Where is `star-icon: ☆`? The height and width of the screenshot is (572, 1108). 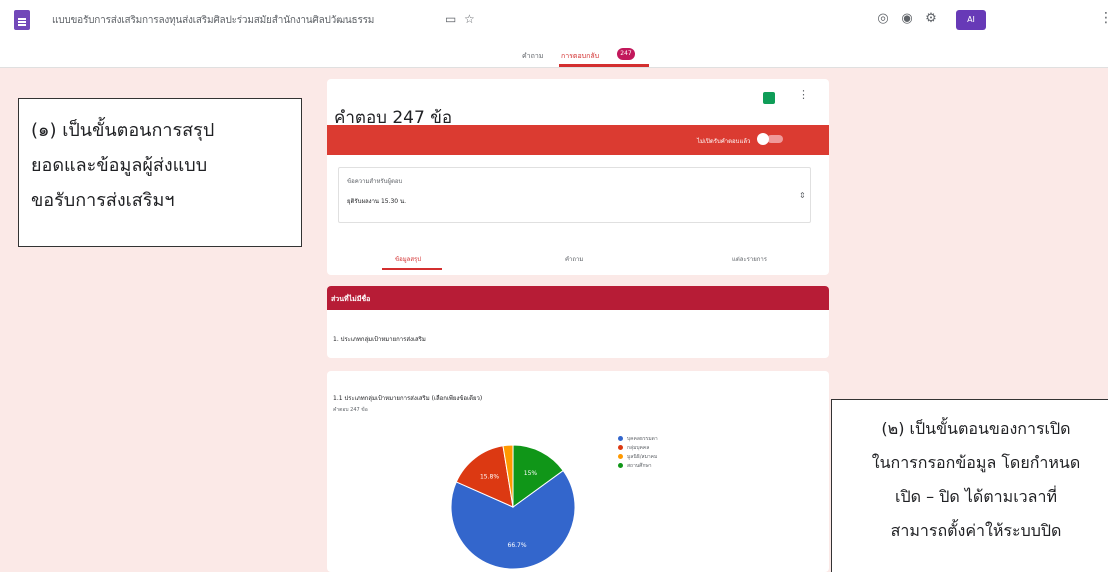 star-icon: ☆ is located at coordinates (469, 19).